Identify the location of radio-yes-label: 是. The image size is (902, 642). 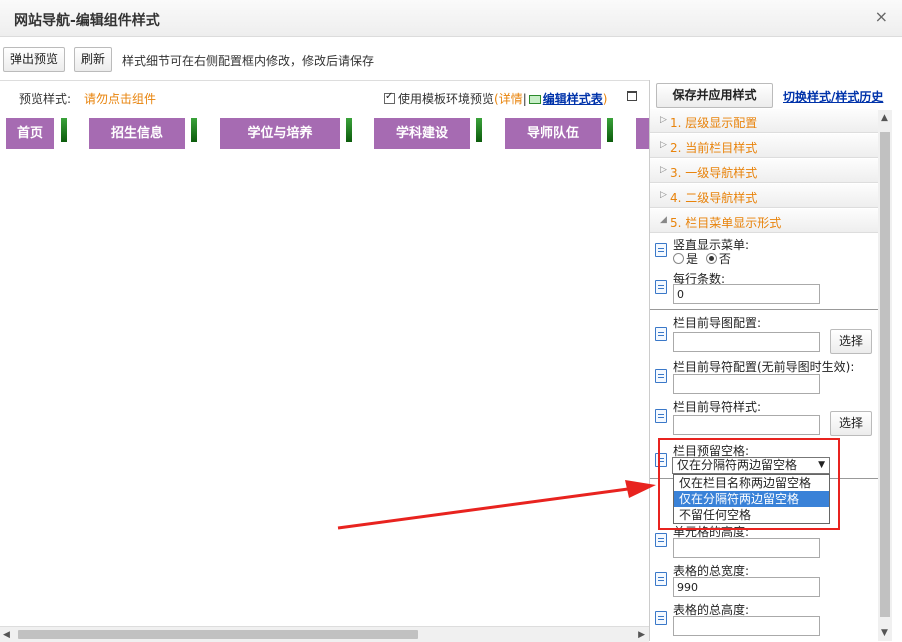
(692, 259).